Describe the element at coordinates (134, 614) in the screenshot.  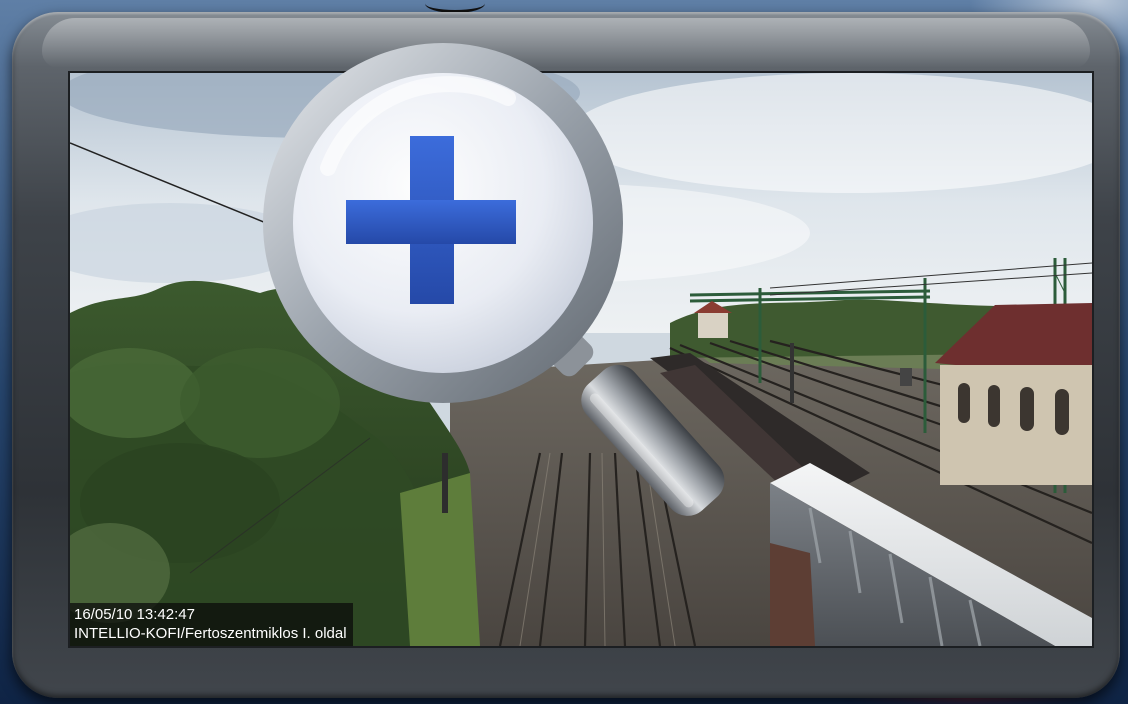
I see `camera-timestamp: 16/05/10 13:42:47` at that location.